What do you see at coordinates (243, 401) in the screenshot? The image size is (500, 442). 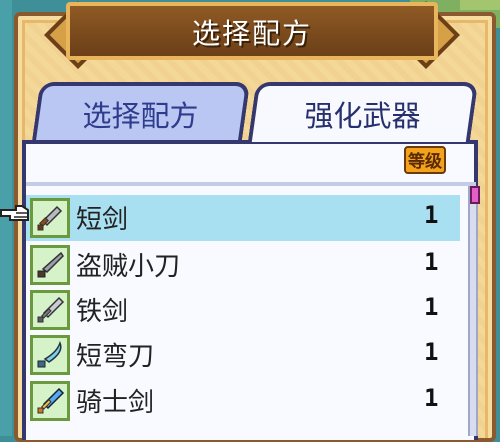 I see `weapon-row-knight-sword: 骑士剑 1` at bounding box center [243, 401].